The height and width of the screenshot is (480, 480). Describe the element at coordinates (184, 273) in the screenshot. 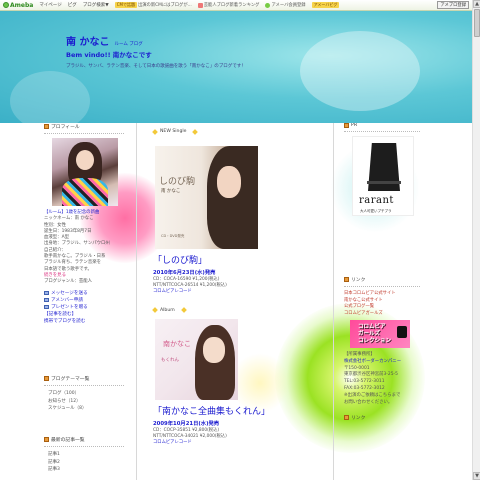

I see `release-date: 2010年6月23日(水)発売` at that location.